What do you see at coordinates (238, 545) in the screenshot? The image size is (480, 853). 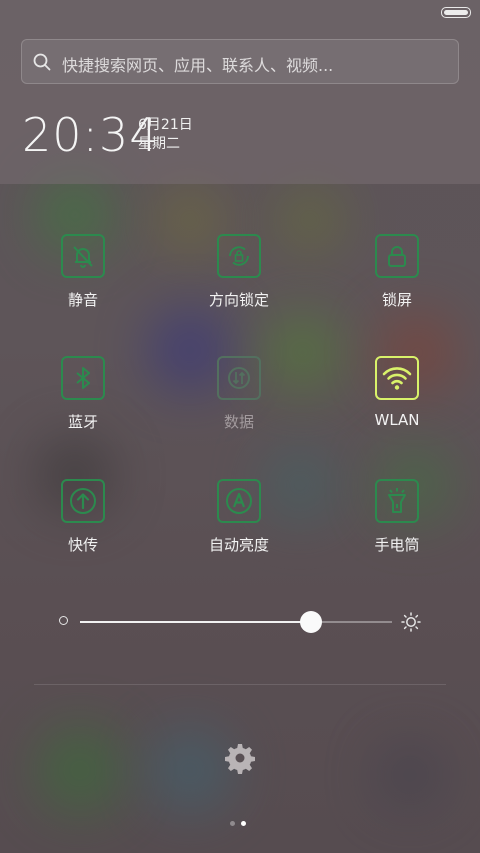 I see `toggle-label: 自动亮度` at bounding box center [238, 545].